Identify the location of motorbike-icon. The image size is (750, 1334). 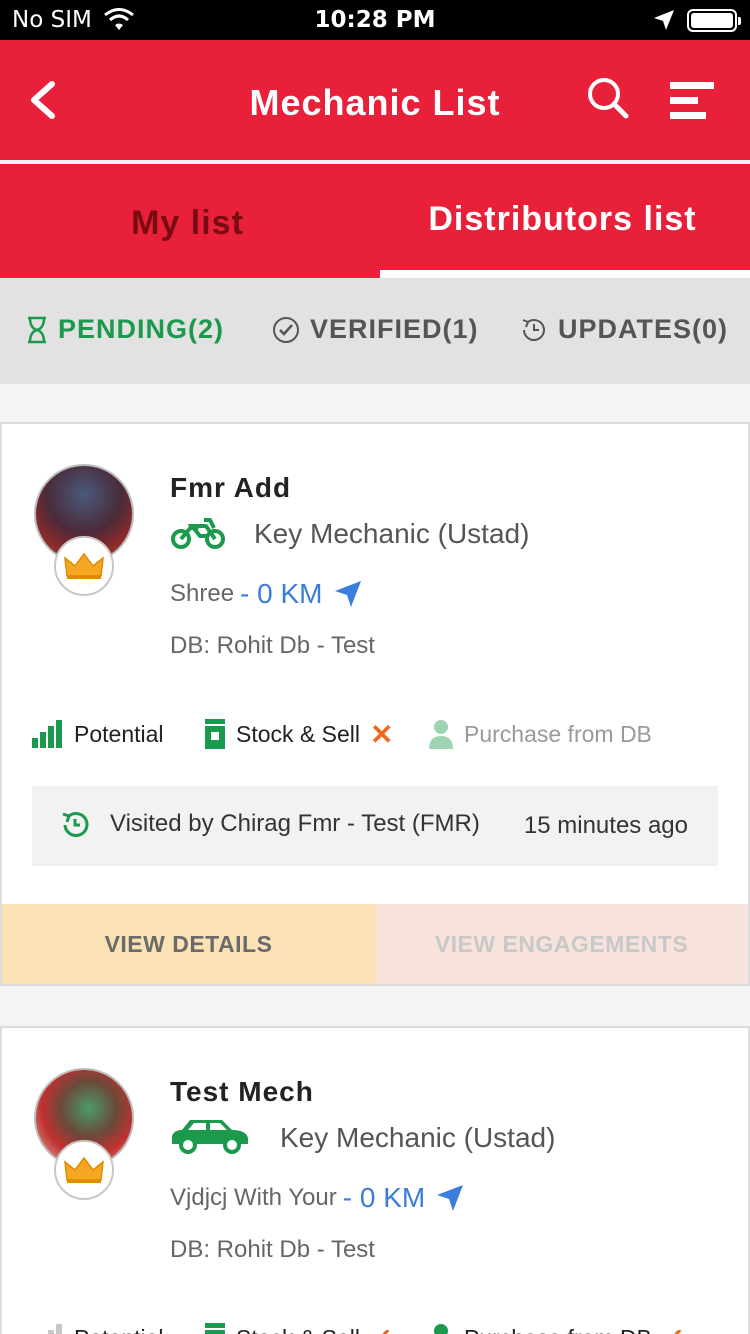
(198, 534).